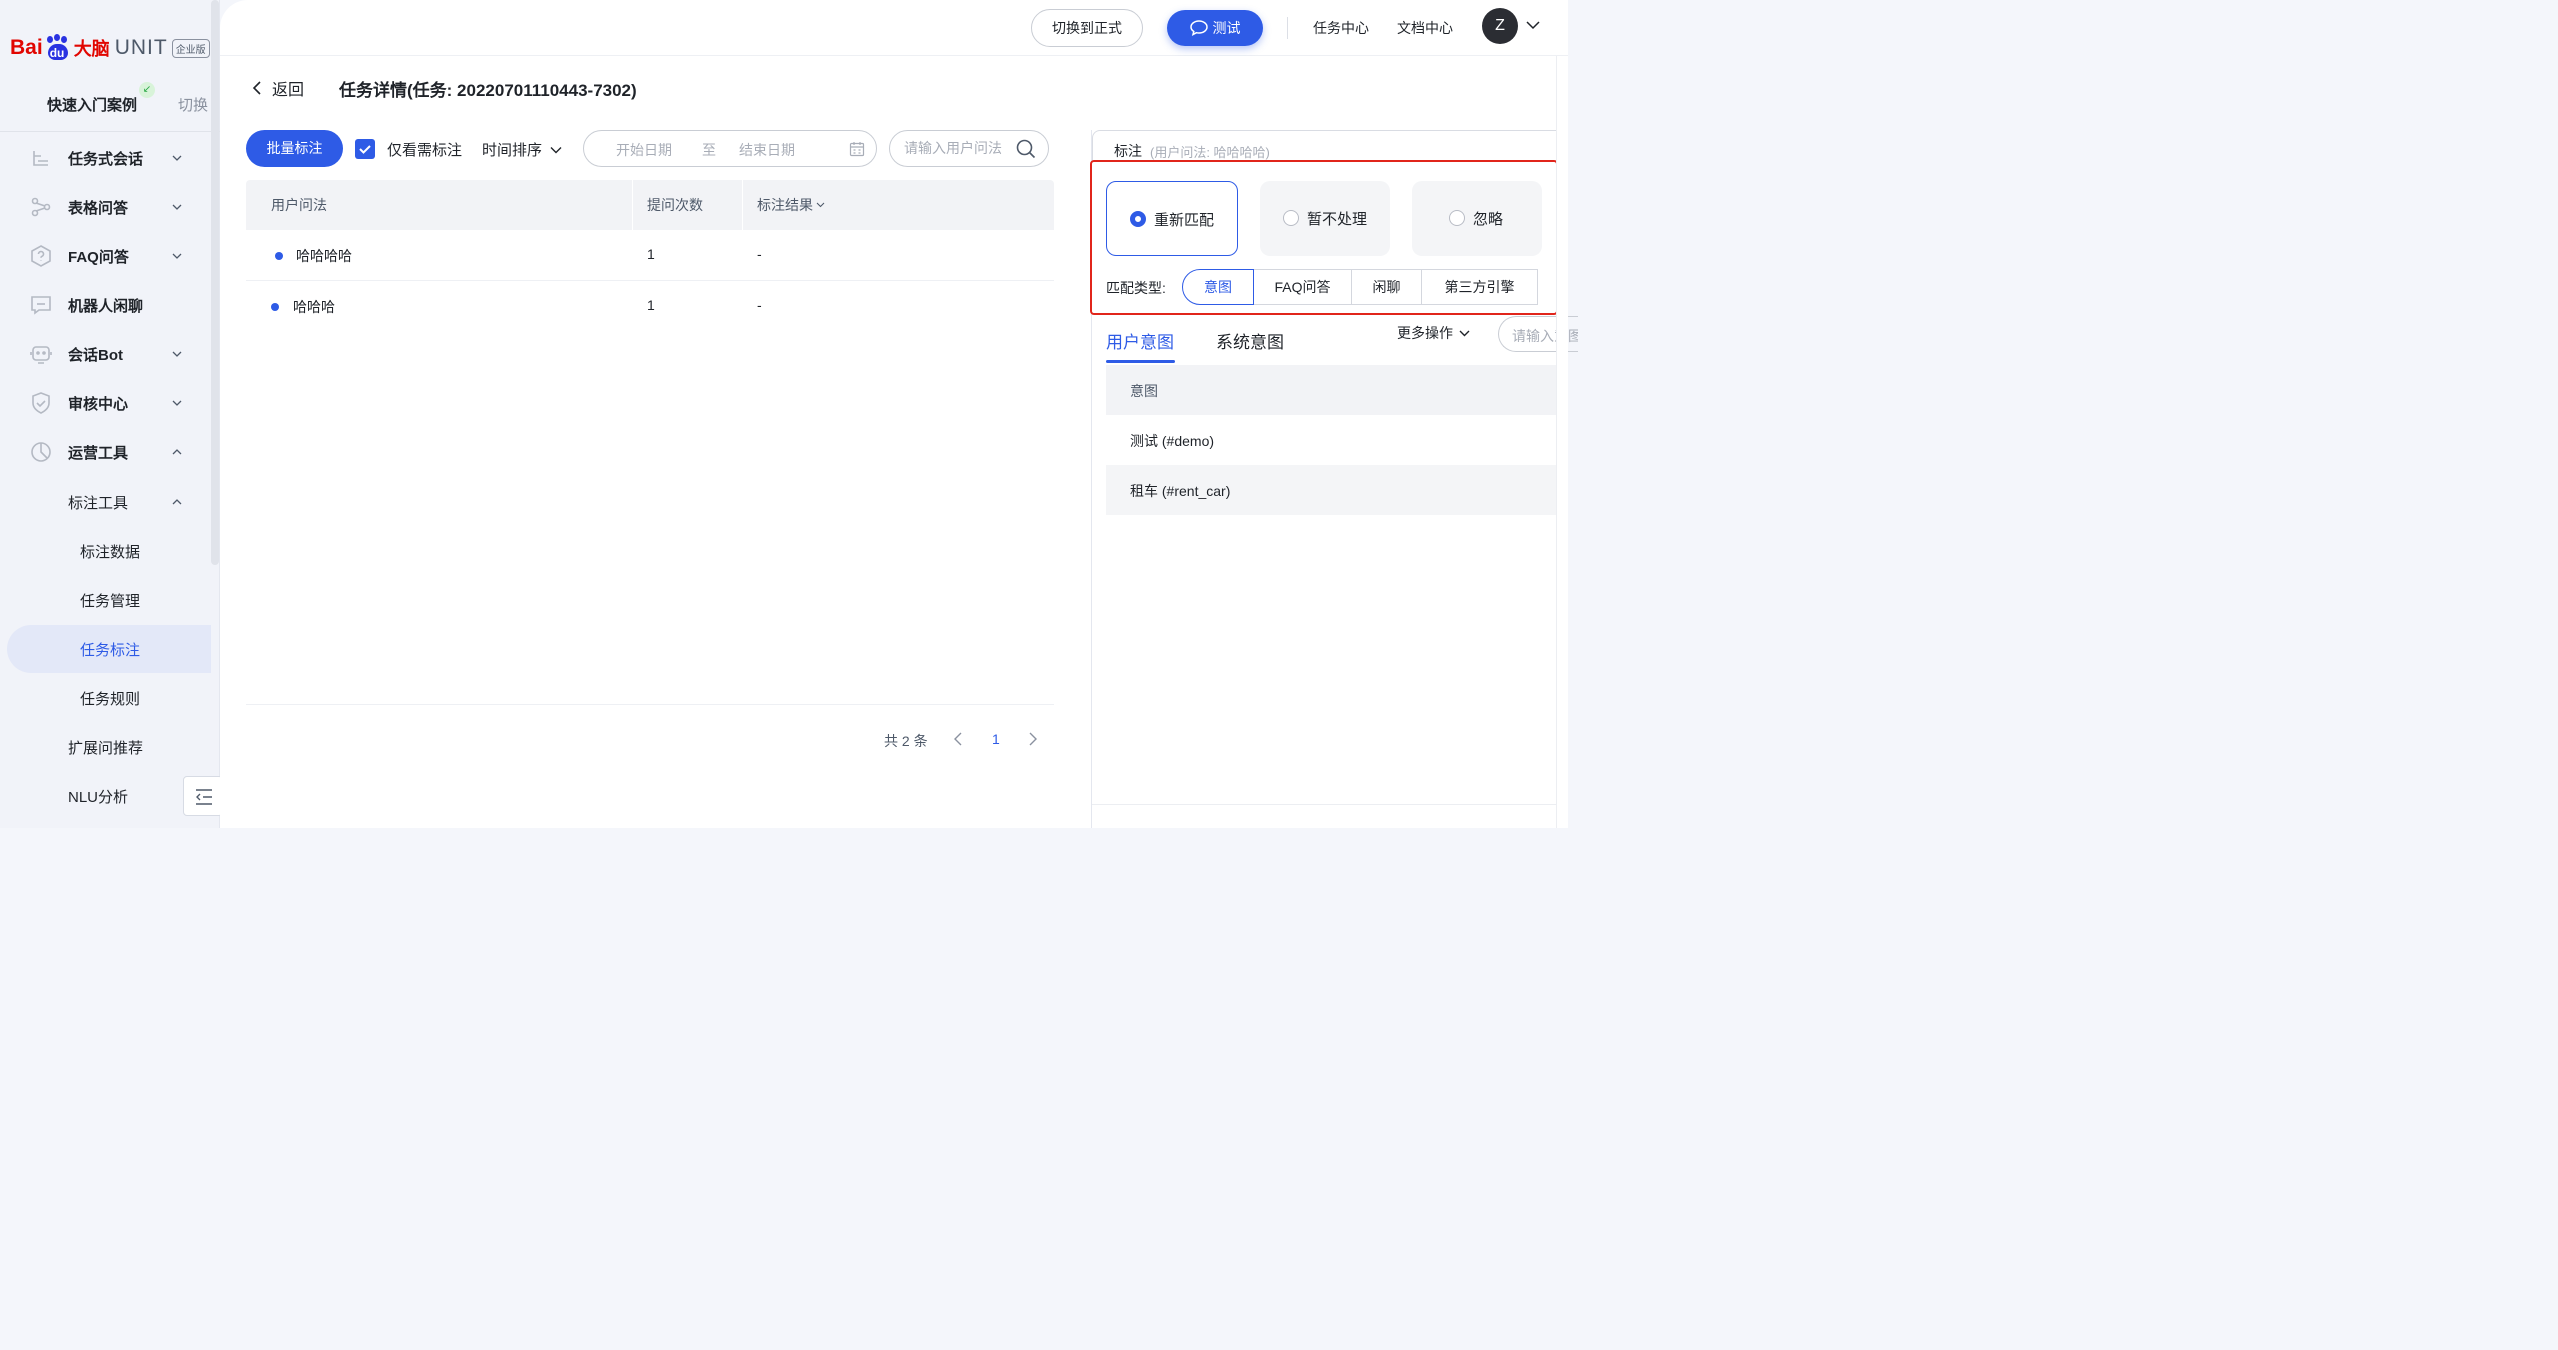  I want to click on query-search-box, so click(969, 148).